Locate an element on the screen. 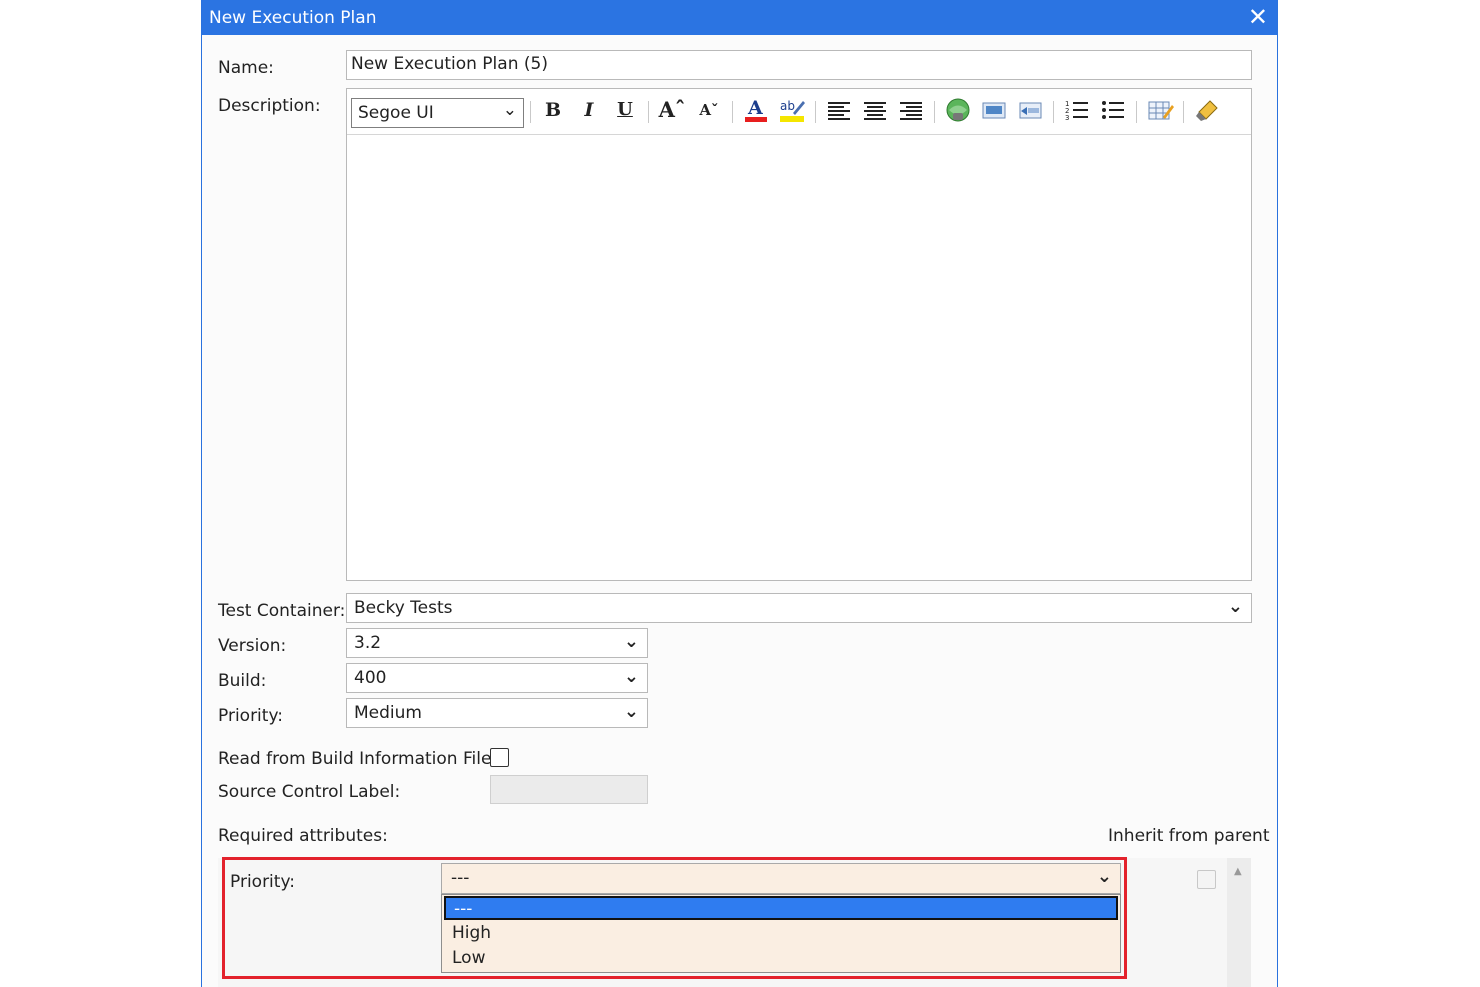 The width and height of the screenshot is (1480, 987). numbered-list-icon: 123 is located at coordinates (1077, 110).